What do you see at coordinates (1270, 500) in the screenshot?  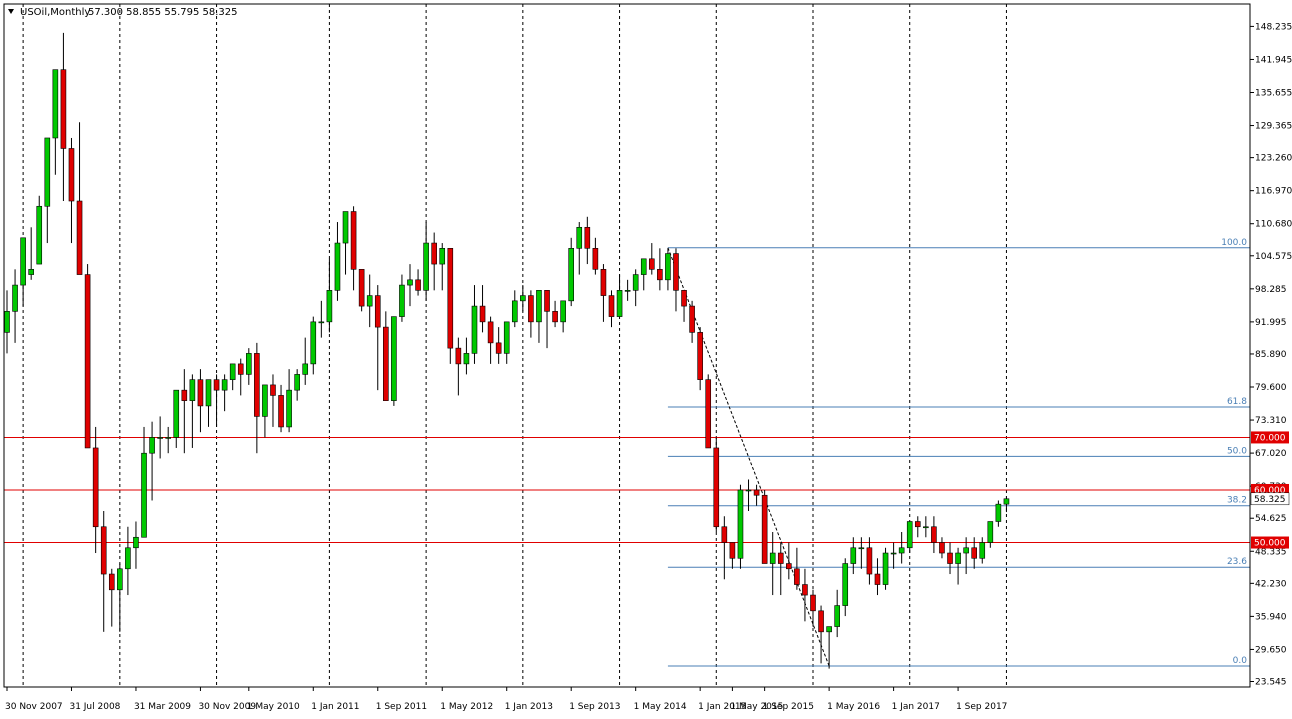 I see `current-price-label: 58.325` at bounding box center [1270, 500].